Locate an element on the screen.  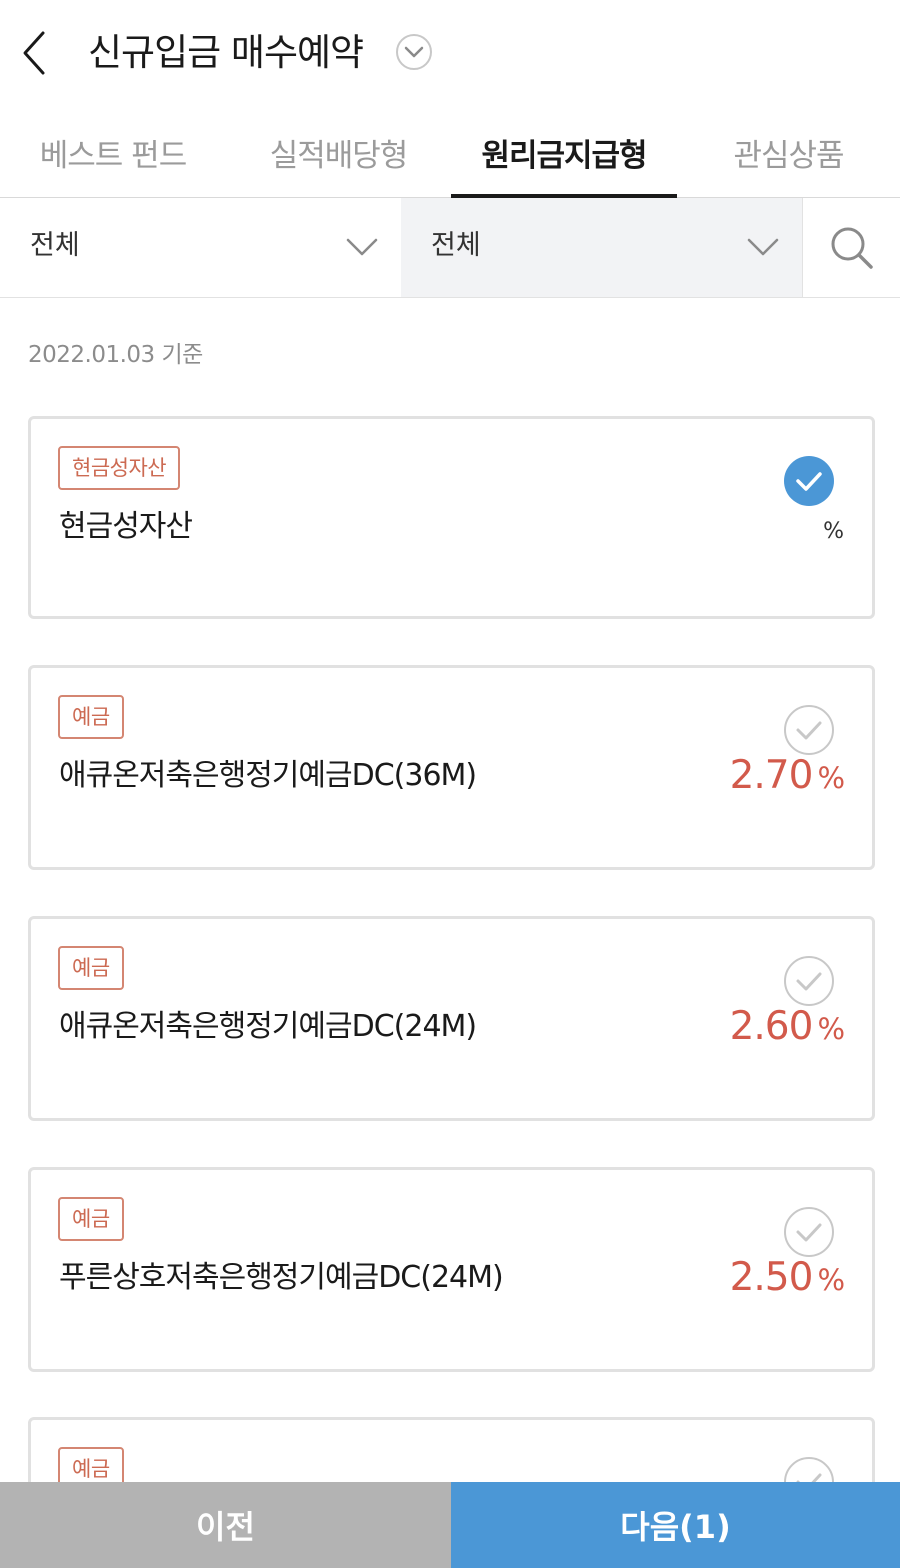
back-button is located at coordinates (34, 53).